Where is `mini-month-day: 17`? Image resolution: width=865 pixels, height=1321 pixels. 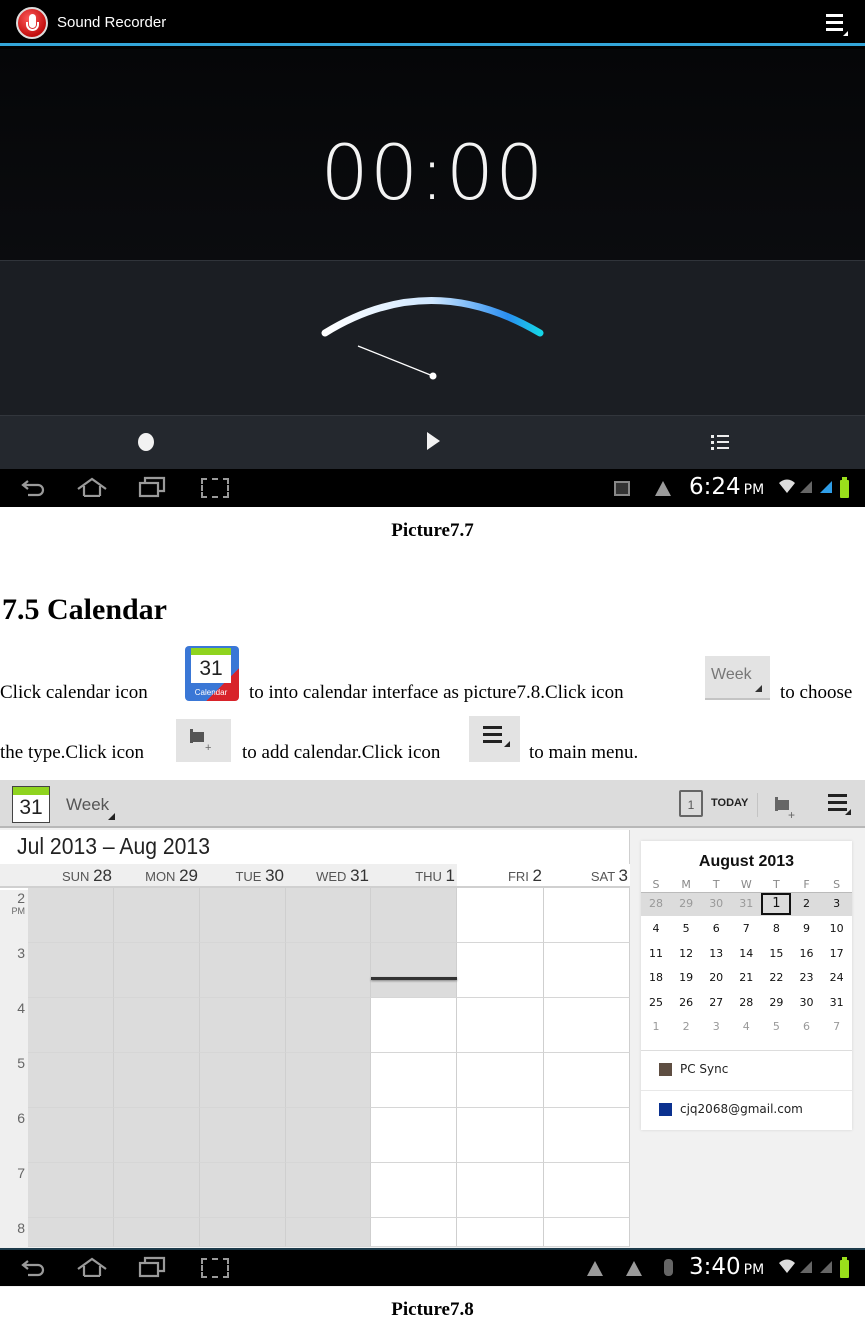
mini-month-day: 17 is located at coordinates (837, 953).